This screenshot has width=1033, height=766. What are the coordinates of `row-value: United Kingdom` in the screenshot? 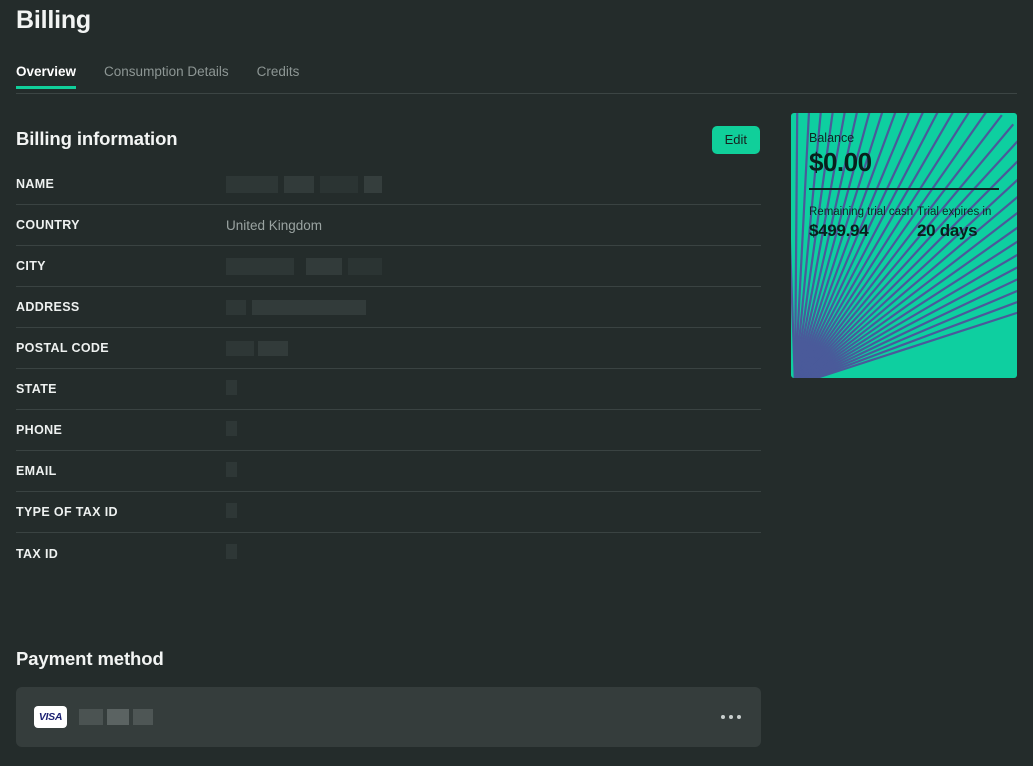 It's located at (274, 225).